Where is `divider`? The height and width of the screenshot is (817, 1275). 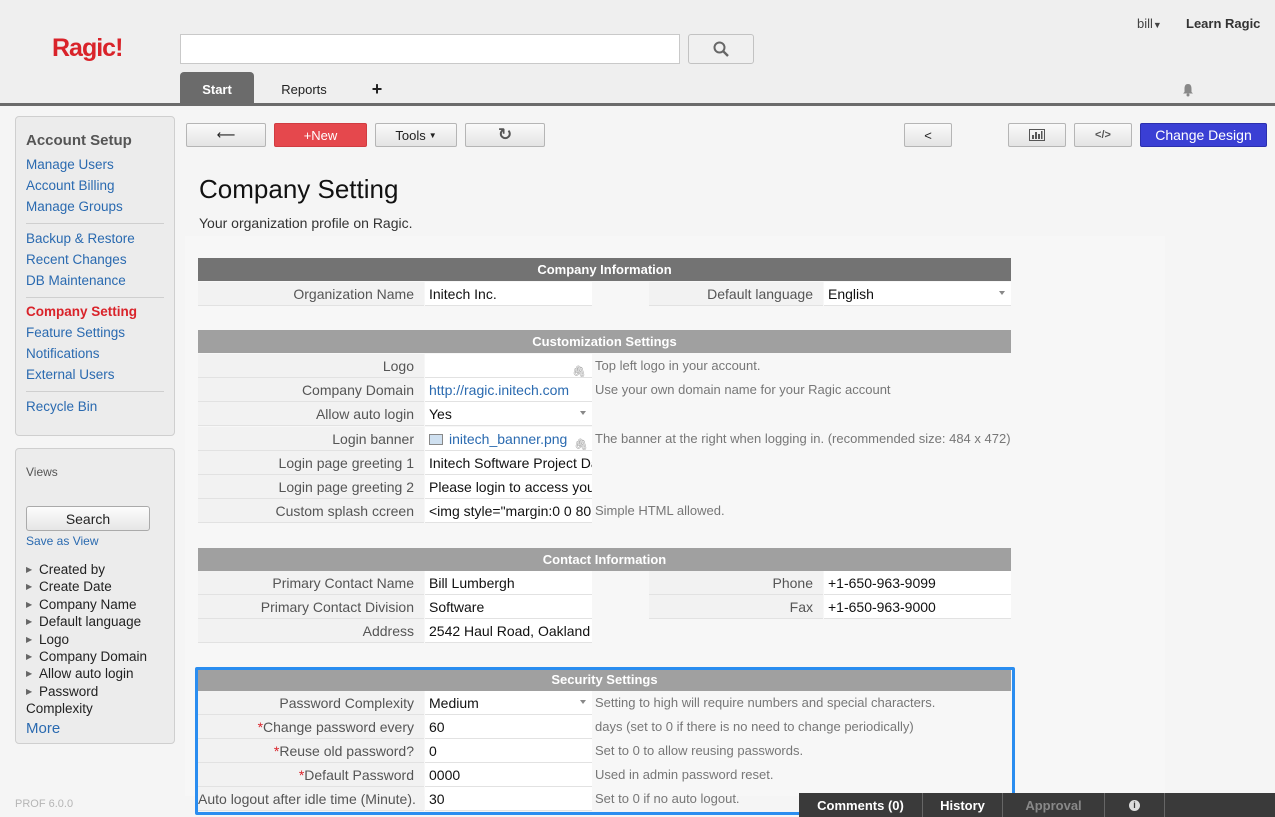 divider is located at coordinates (95, 223).